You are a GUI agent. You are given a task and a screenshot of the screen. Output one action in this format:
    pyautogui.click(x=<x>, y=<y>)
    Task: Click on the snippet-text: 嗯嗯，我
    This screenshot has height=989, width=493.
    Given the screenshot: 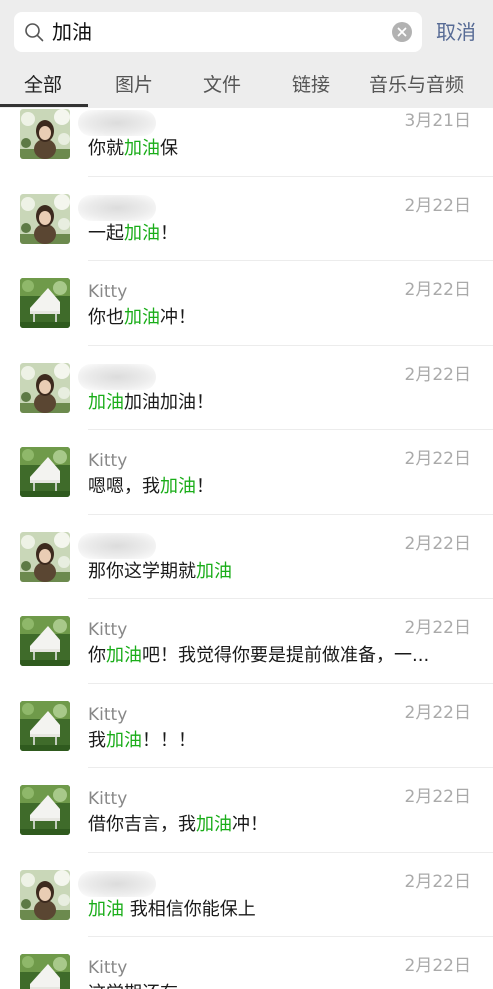 What is the action you would take?
    pyautogui.click(x=124, y=486)
    